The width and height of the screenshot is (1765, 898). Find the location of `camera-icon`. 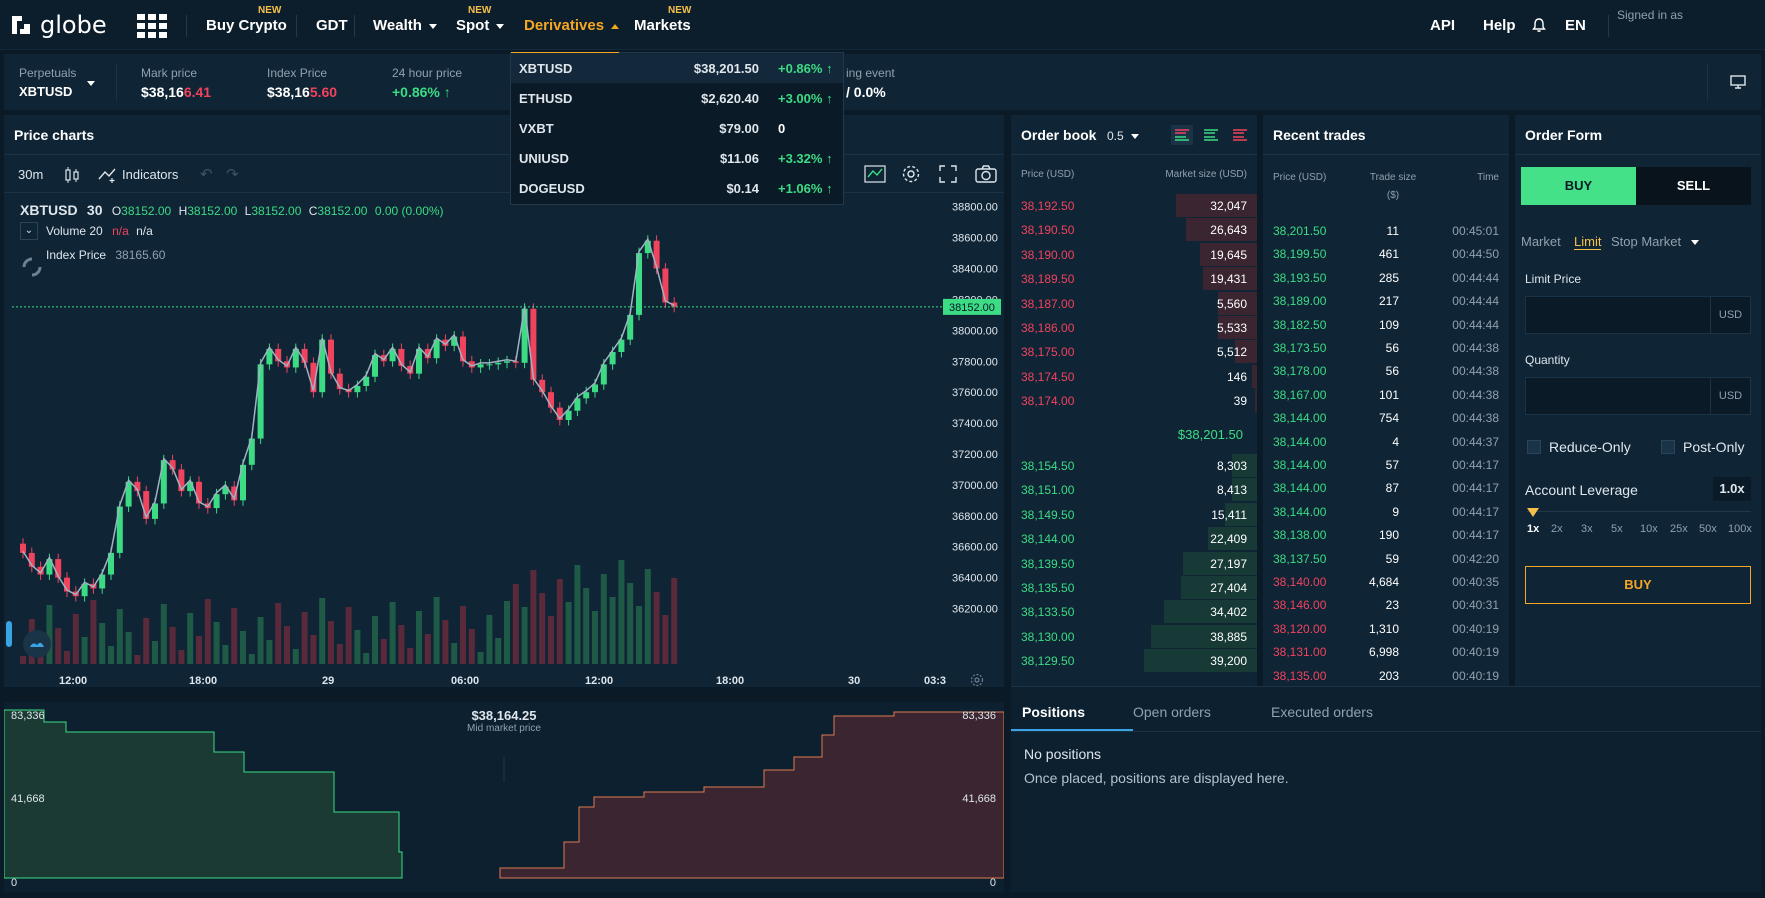

camera-icon is located at coordinates (986, 174).